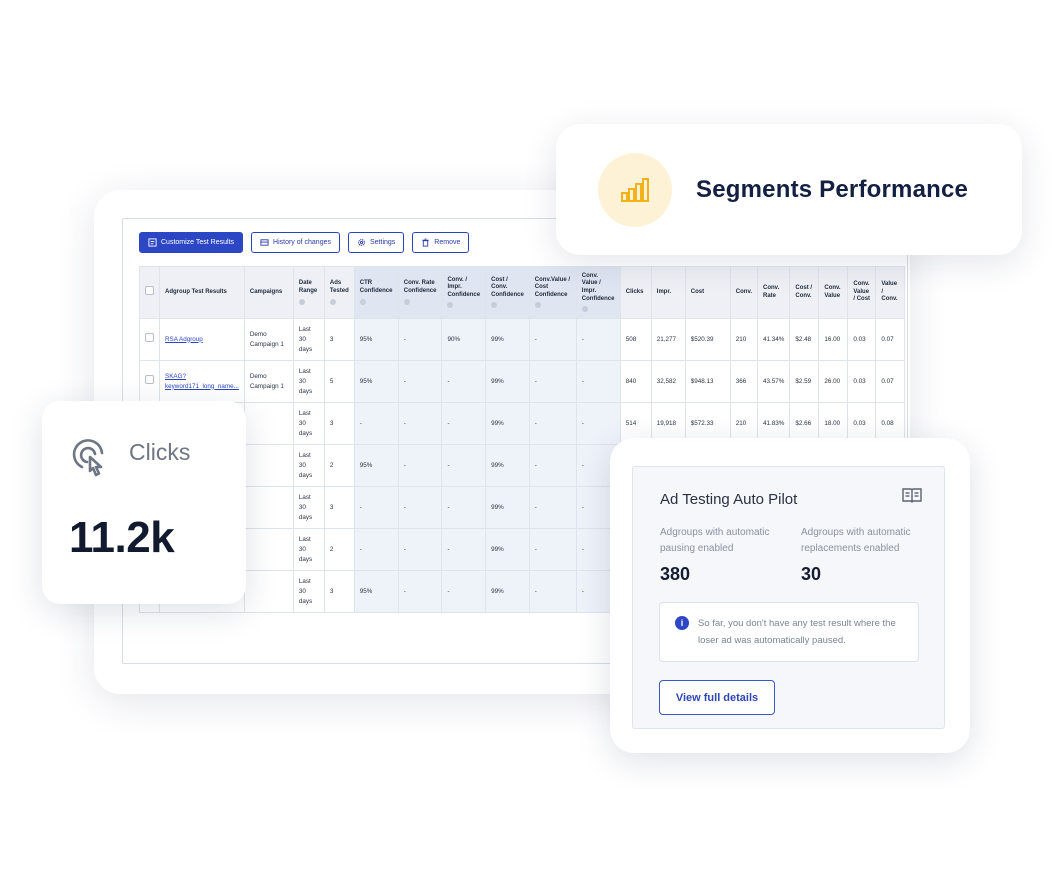  I want to click on column-header: Conv. / Impr. Confidence, so click(464, 292).